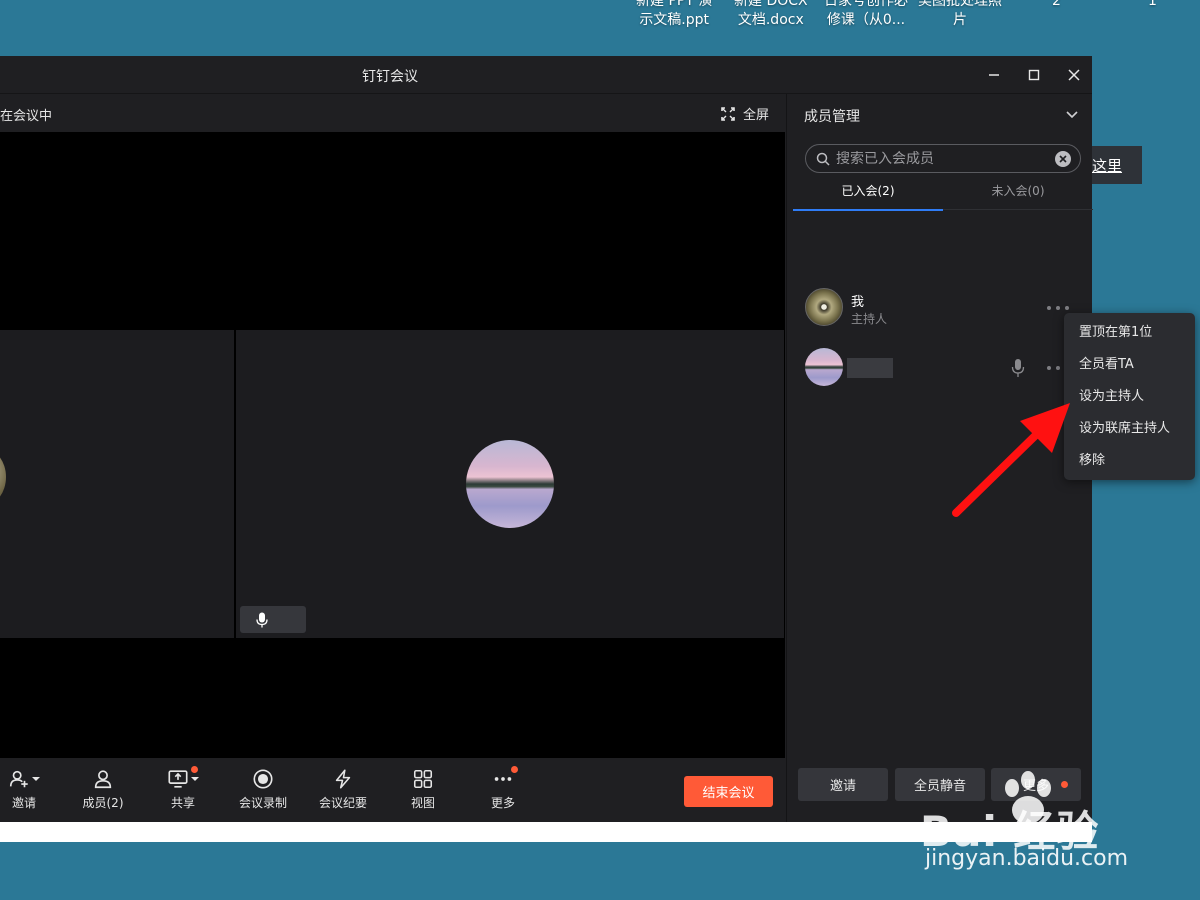  I want to click on minimize-button, so click(994, 75).